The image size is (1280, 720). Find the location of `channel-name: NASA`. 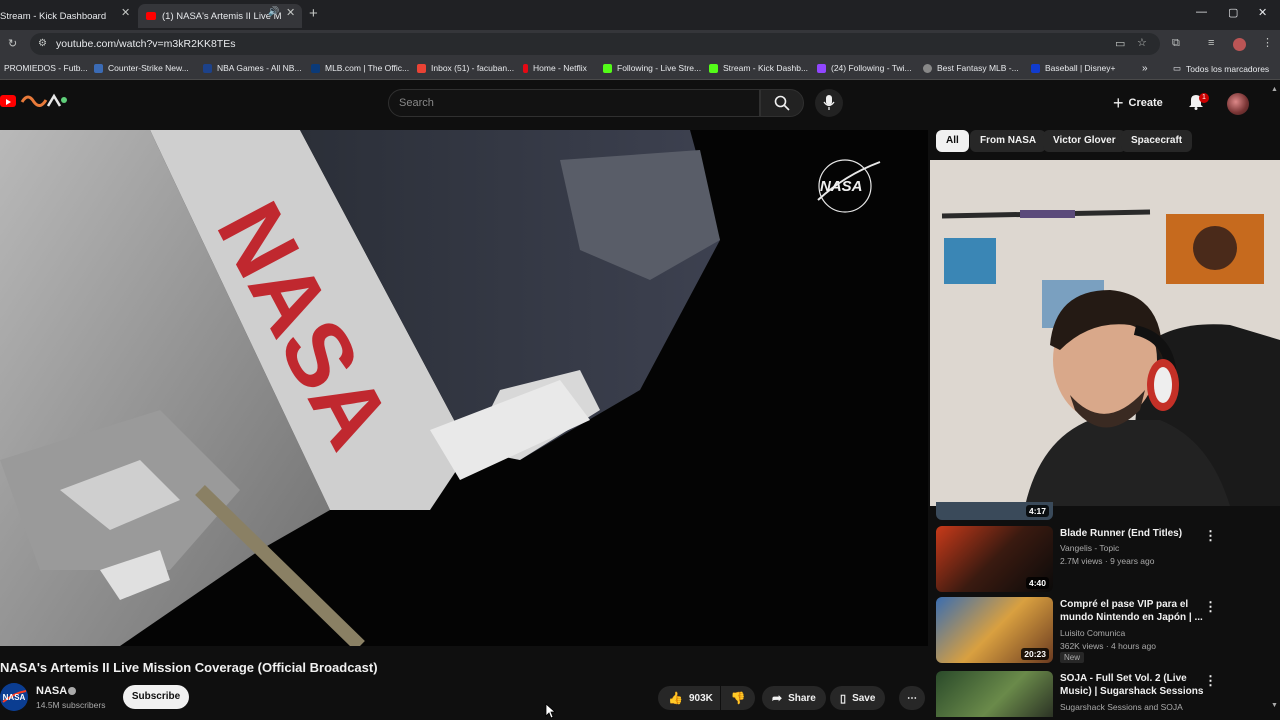

channel-name: NASA is located at coordinates (51, 691).